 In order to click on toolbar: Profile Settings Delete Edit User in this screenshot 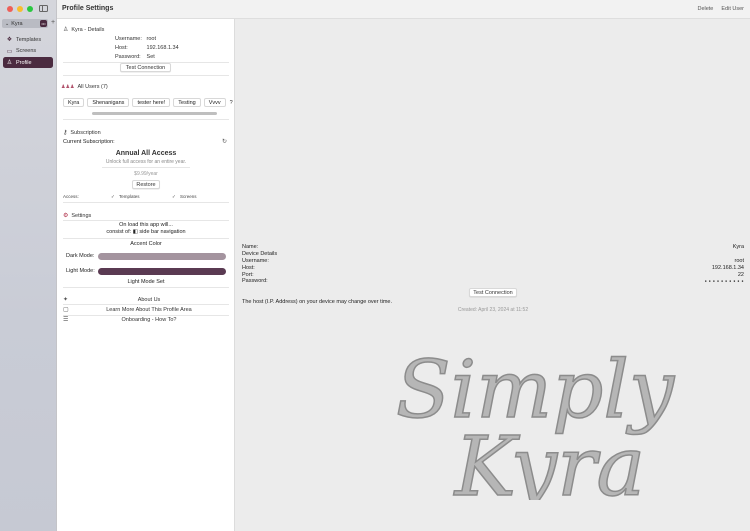, I will do `click(403, 9)`.